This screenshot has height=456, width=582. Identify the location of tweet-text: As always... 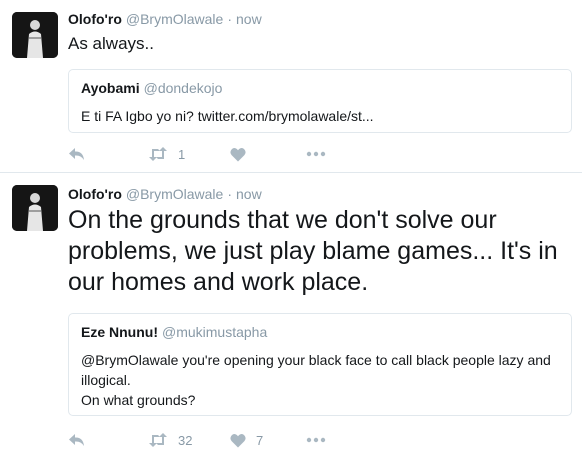
(111, 43).